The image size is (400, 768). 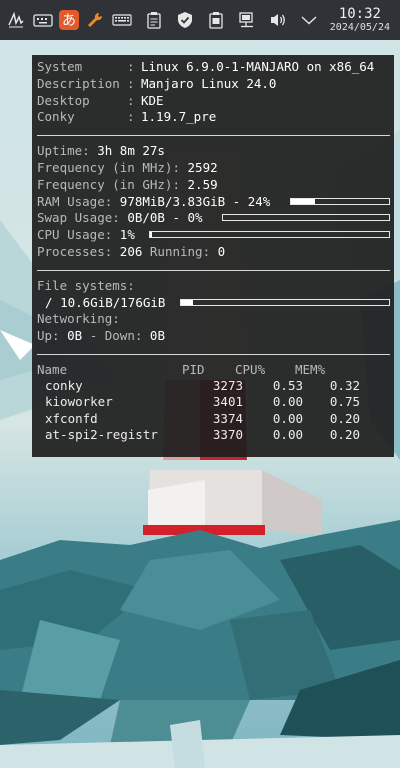 What do you see at coordinates (285, 302) in the screenshot?
I see `fs-bar` at bounding box center [285, 302].